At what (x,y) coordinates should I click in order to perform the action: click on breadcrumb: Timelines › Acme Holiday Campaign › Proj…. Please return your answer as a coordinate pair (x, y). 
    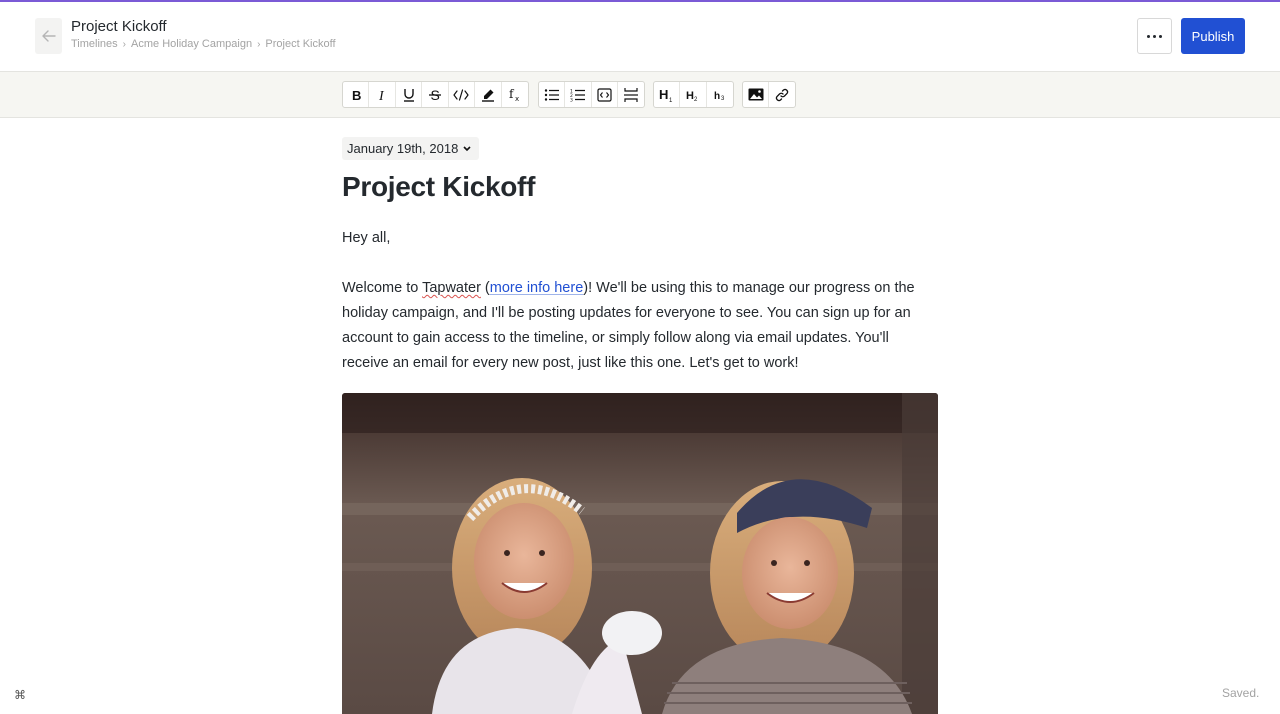
    Looking at the image, I should click on (203, 44).